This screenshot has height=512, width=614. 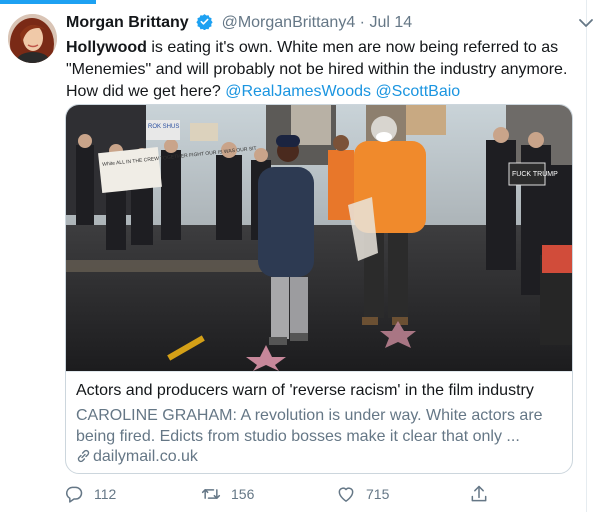 What do you see at coordinates (83, 456) in the screenshot?
I see `link-icon` at bounding box center [83, 456].